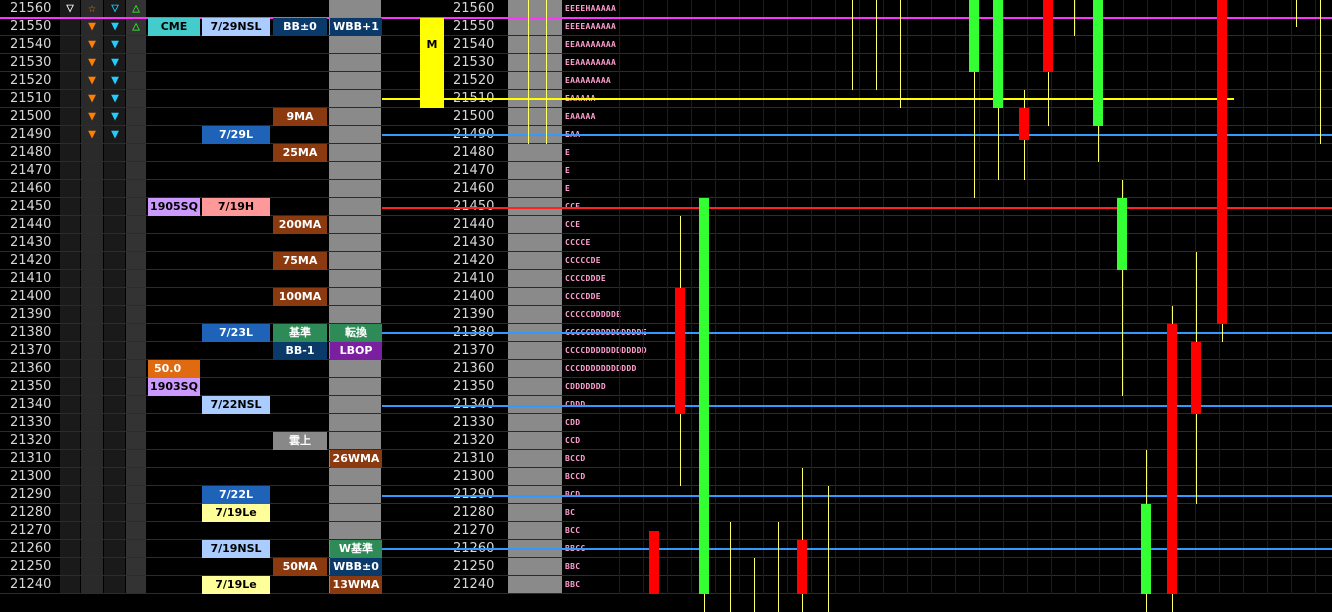  I want to click on price-label-left: 21560, so click(31, 8).